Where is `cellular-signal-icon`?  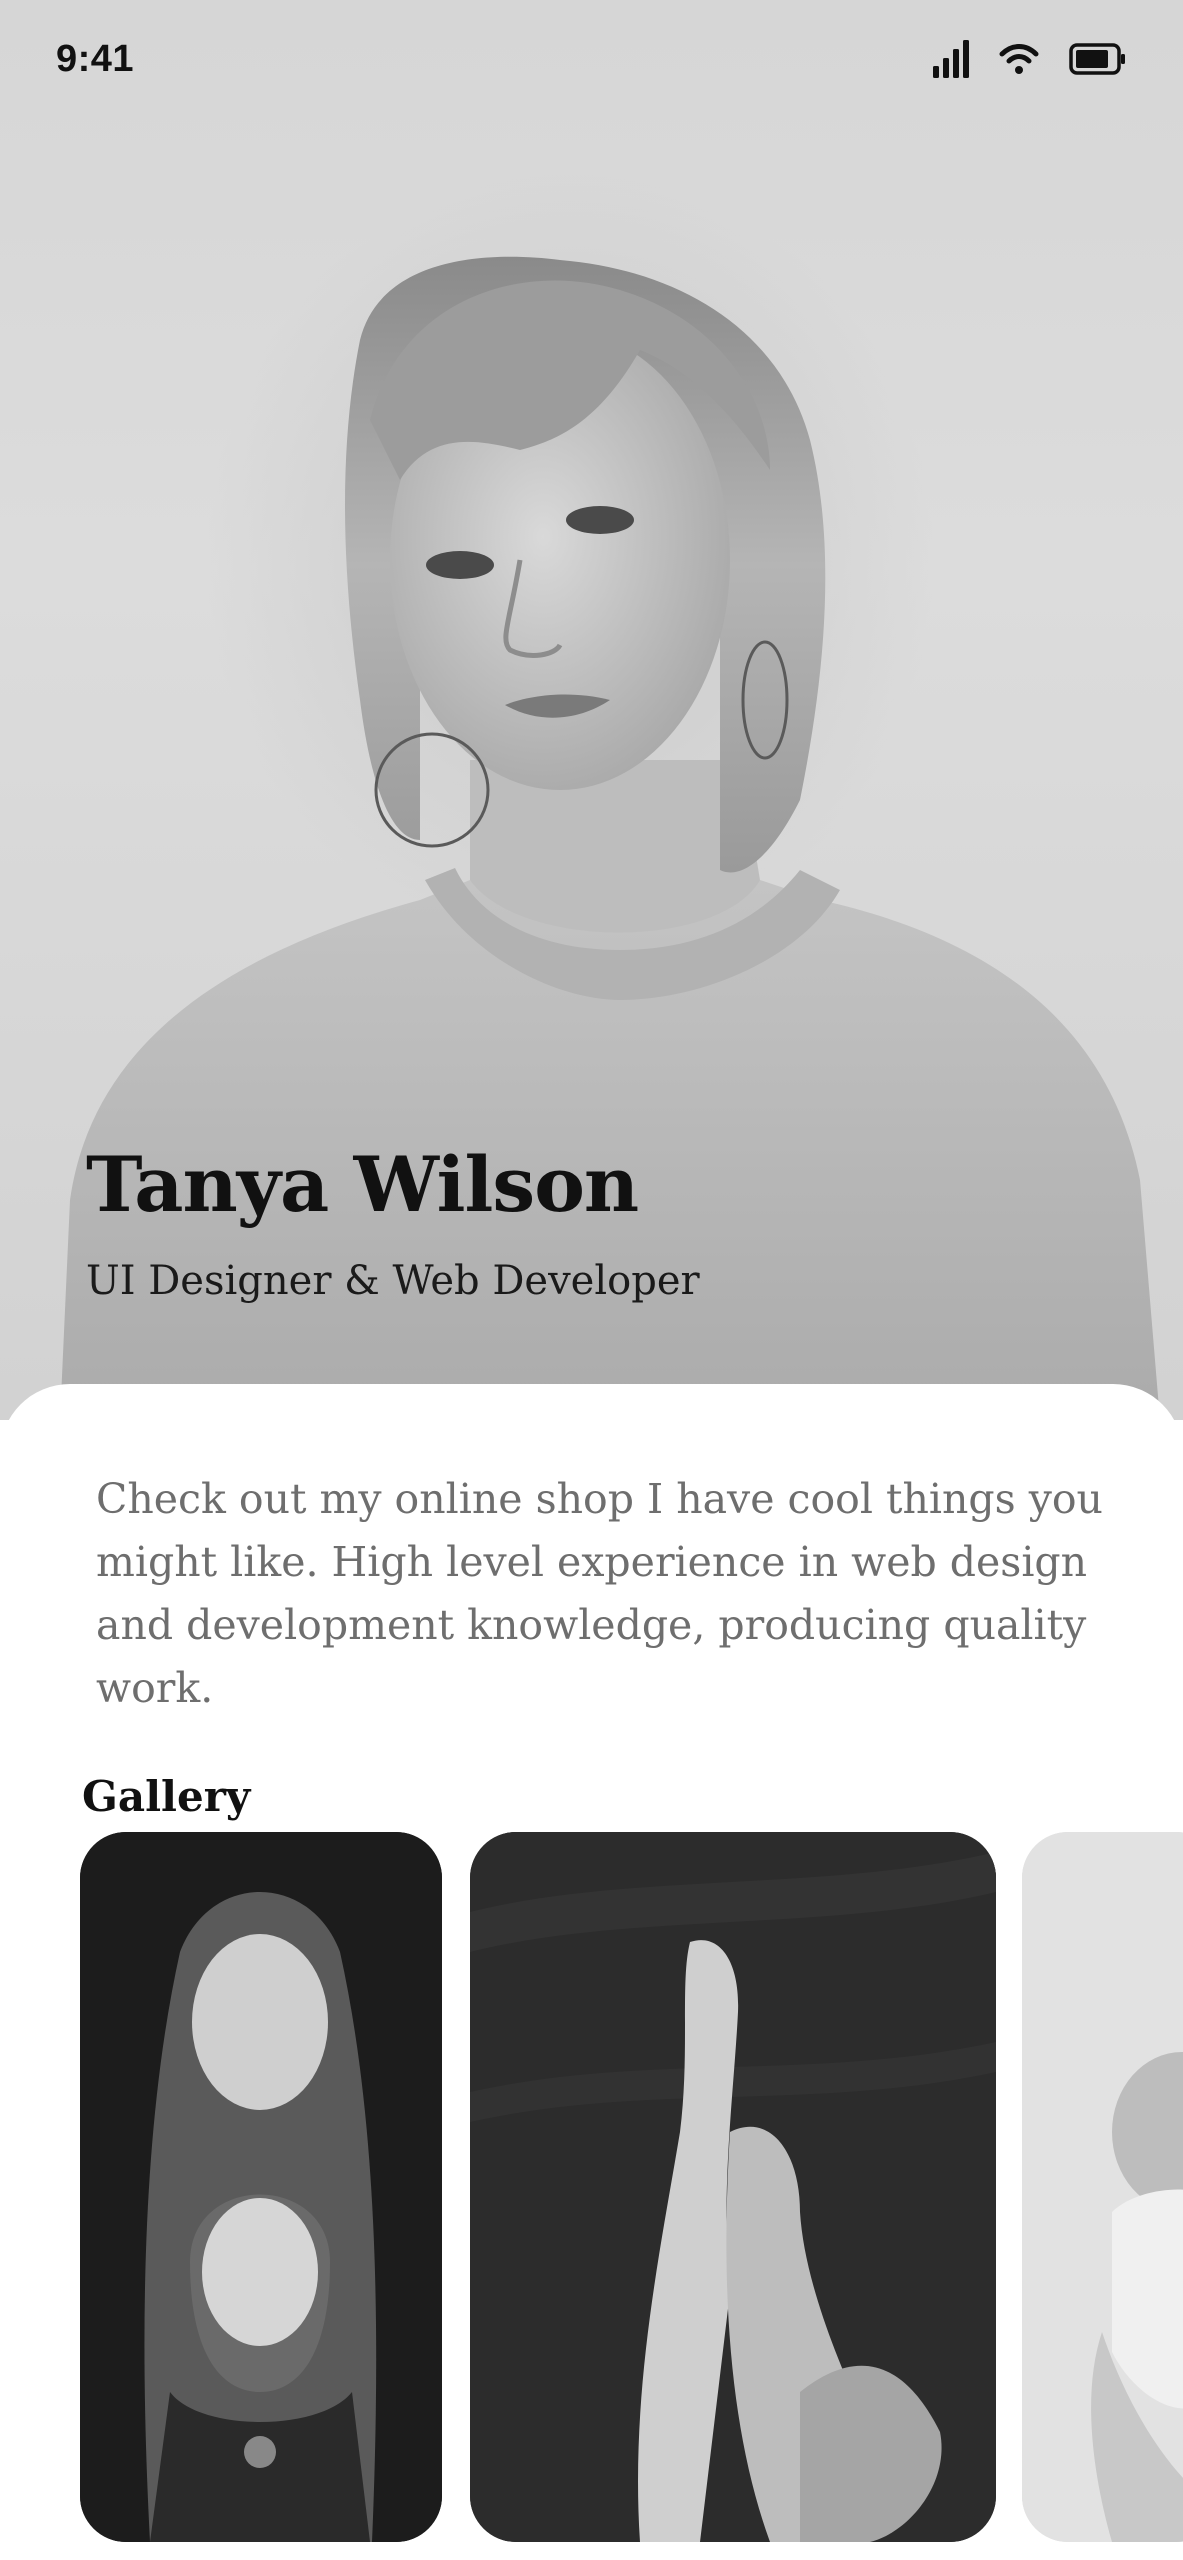 cellular-signal-icon is located at coordinates (951, 59).